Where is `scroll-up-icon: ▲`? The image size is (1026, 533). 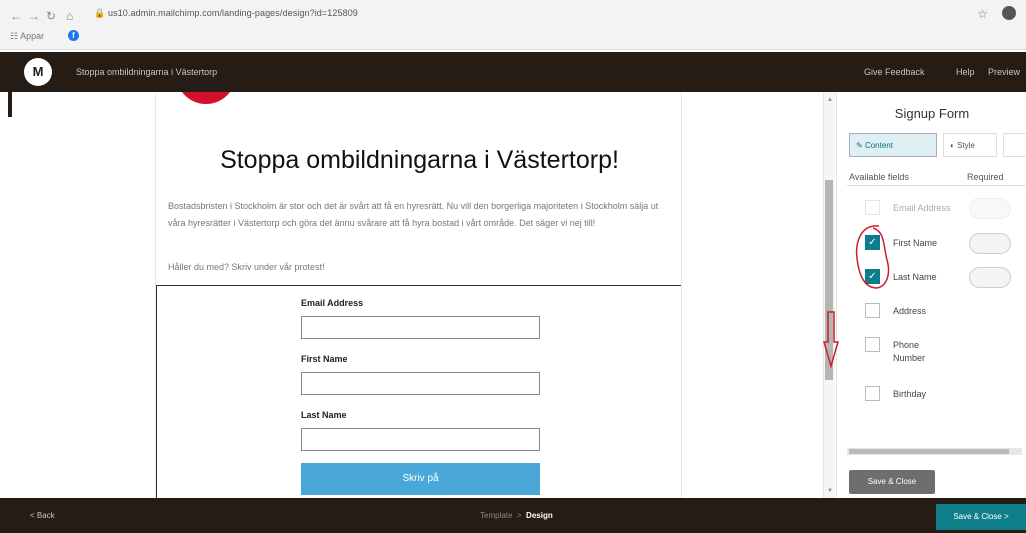 scroll-up-icon: ▲ is located at coordinates (830, 100).